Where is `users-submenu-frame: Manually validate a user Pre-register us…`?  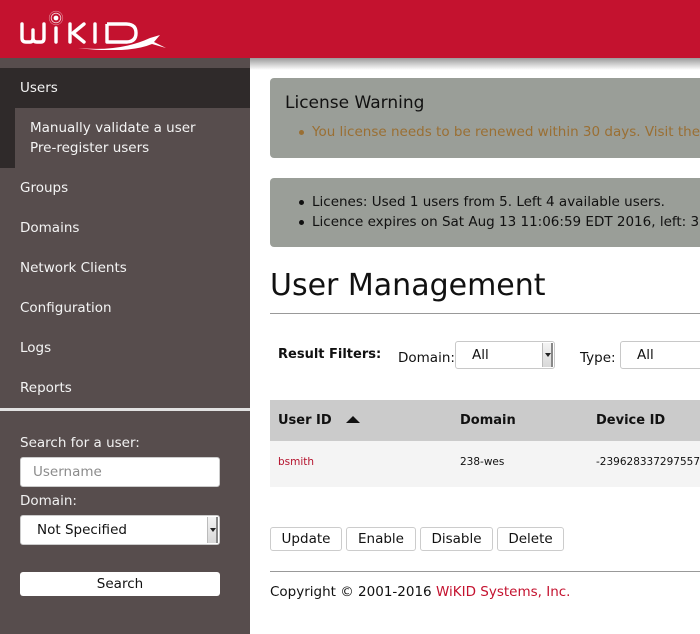 users-submenu-frame: Manually validate a user Pre-register us… is located at coordinates (125, 138).